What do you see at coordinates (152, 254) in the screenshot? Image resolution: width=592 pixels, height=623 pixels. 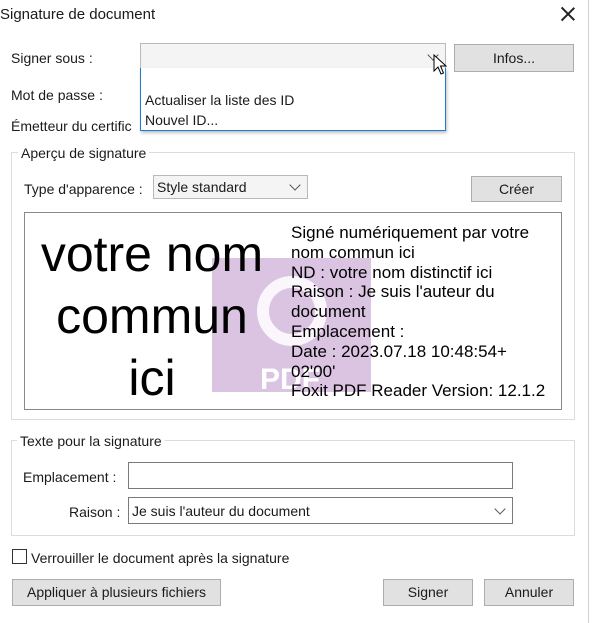 I see `preview-name-line: votre nom` at bounding box center [152, 254].